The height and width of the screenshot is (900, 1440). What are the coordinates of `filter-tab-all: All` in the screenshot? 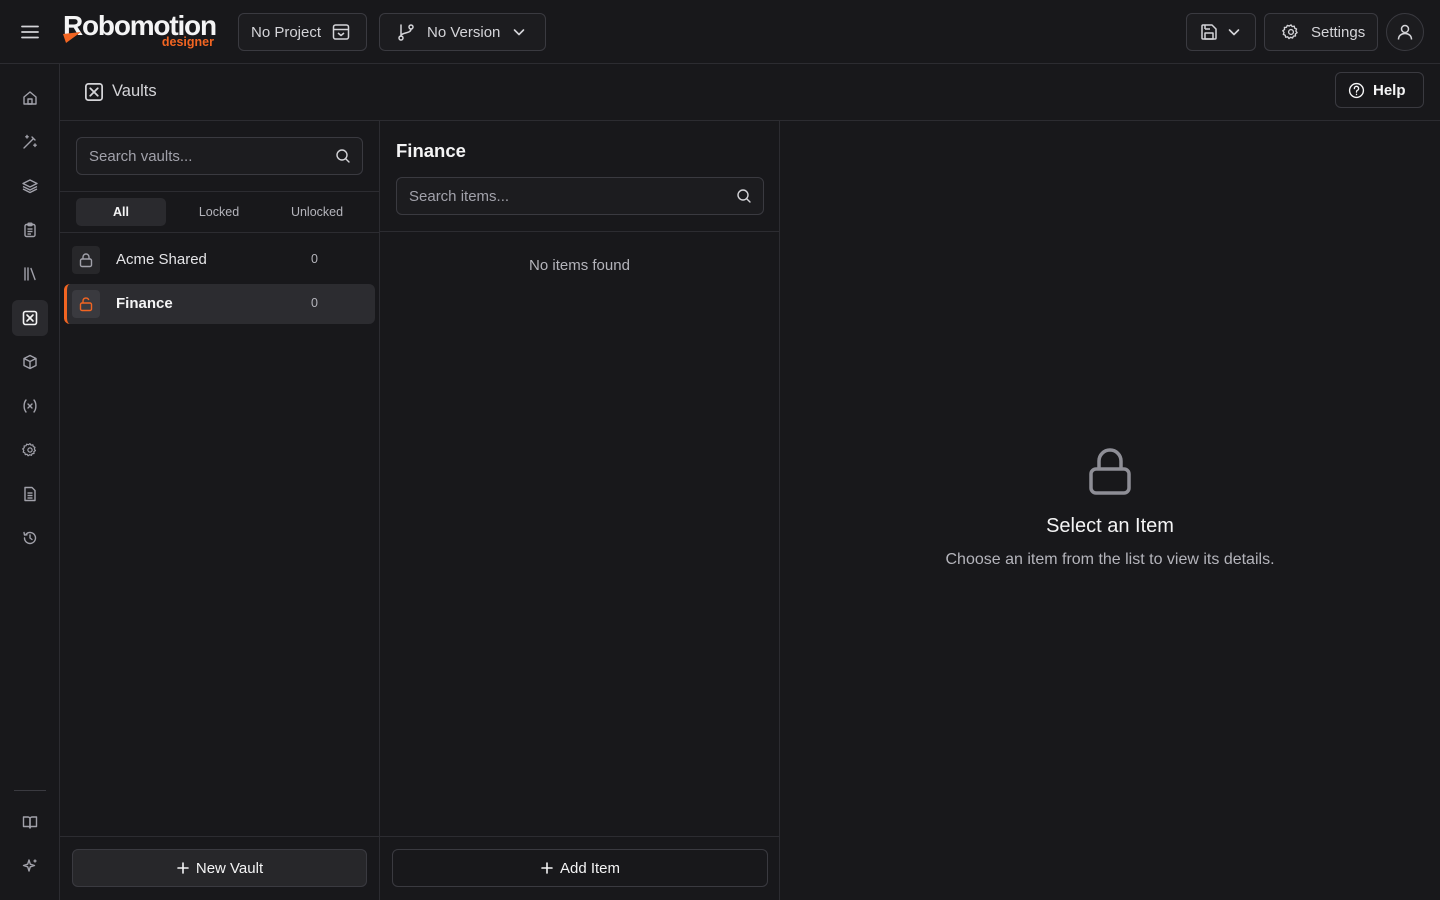 It's located at (121, 212).